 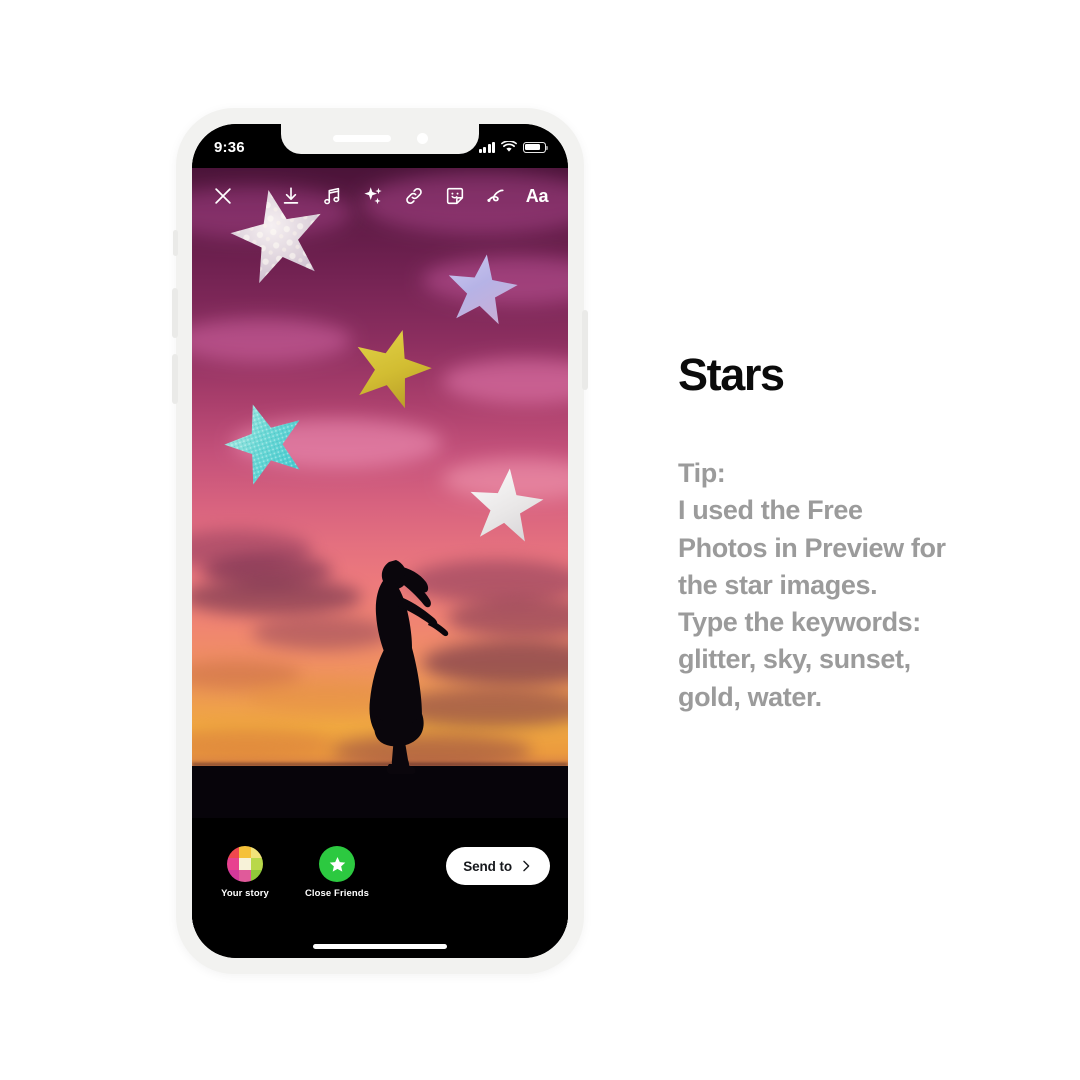 I want to click on download-icon, so click(x=291, y=196).